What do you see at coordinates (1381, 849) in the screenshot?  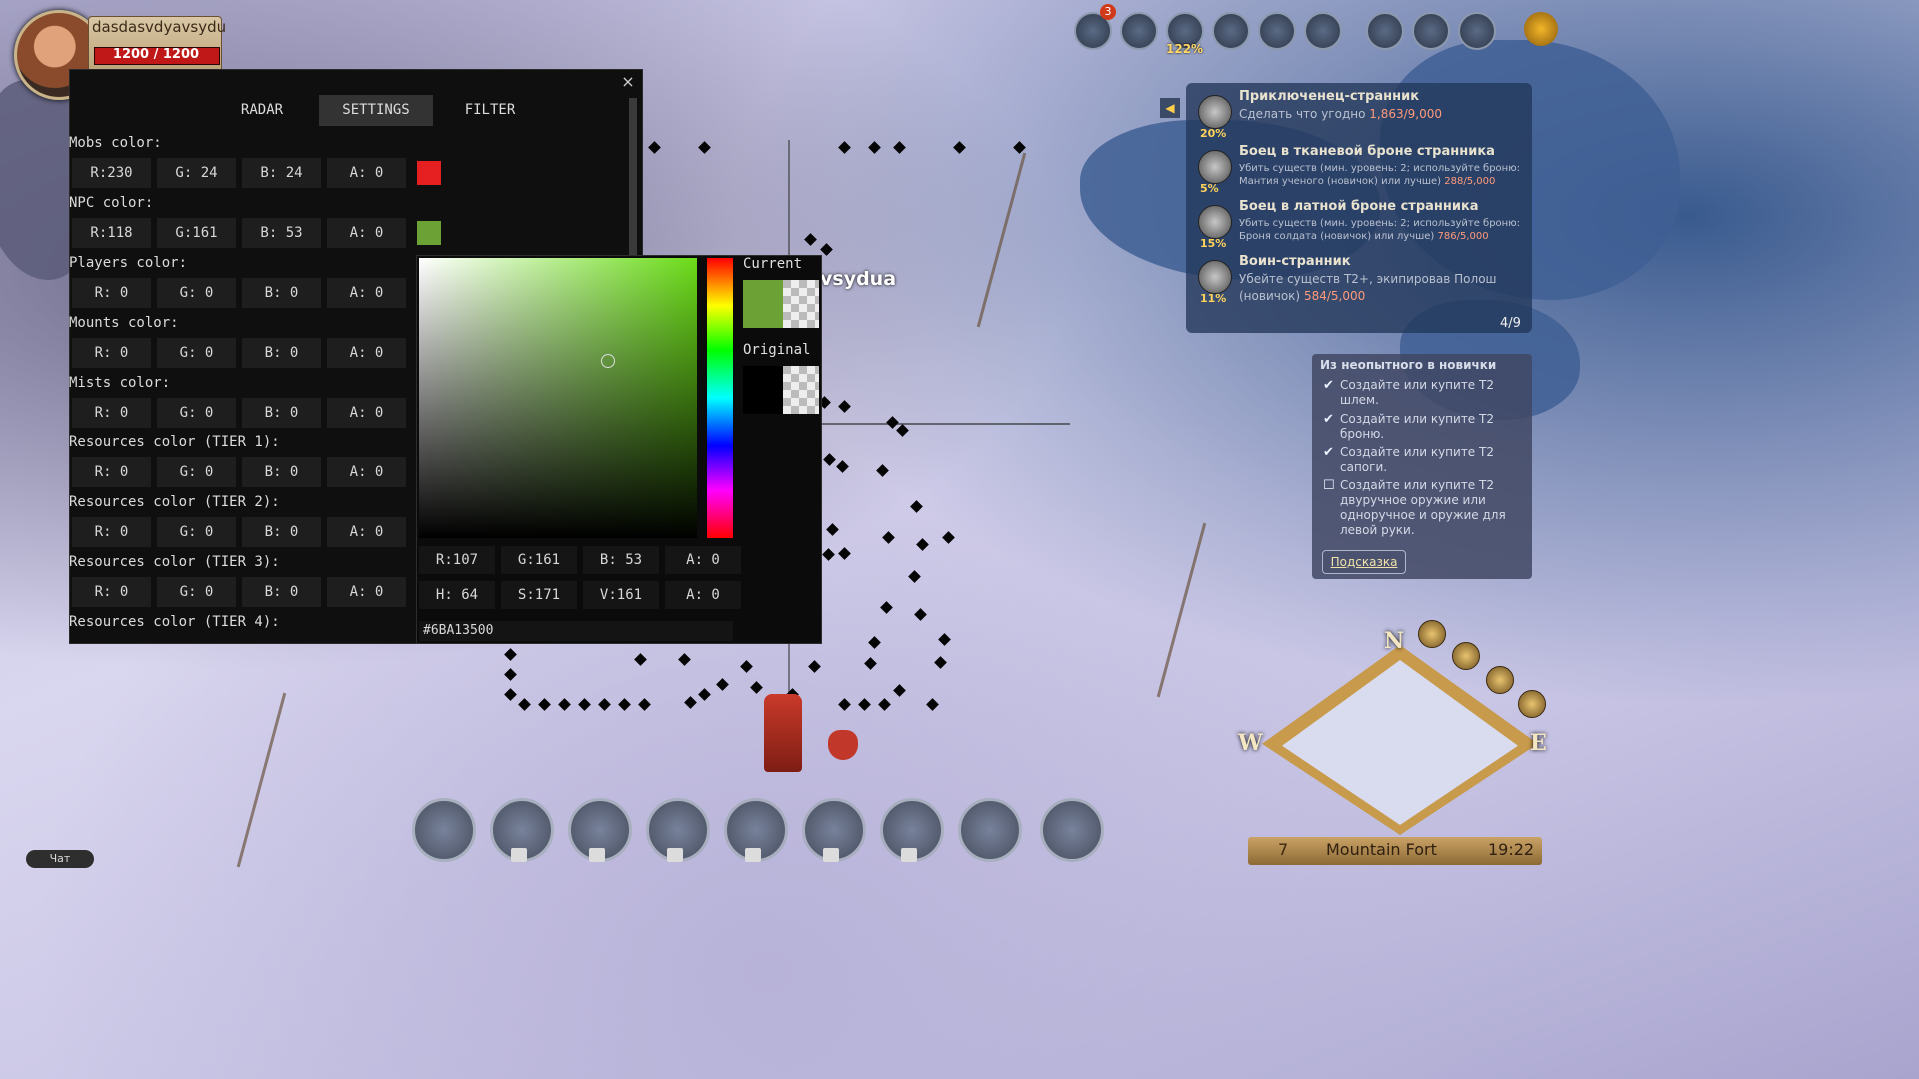 I see `zone-name: Mountain Fort` at bounding box center [1381, 849].